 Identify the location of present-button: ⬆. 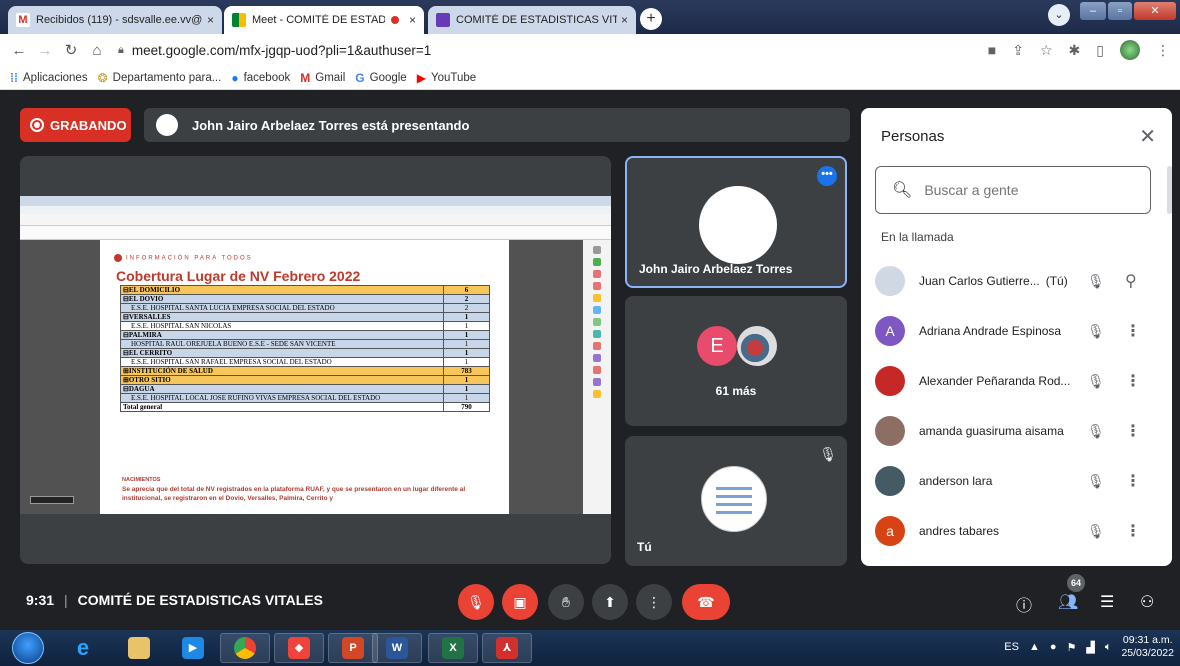
(610, 602).